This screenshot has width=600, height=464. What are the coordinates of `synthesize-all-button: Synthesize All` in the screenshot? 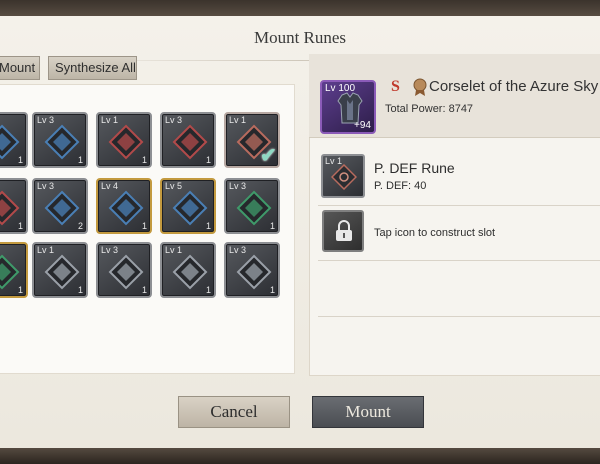 It's located at (92, 68).